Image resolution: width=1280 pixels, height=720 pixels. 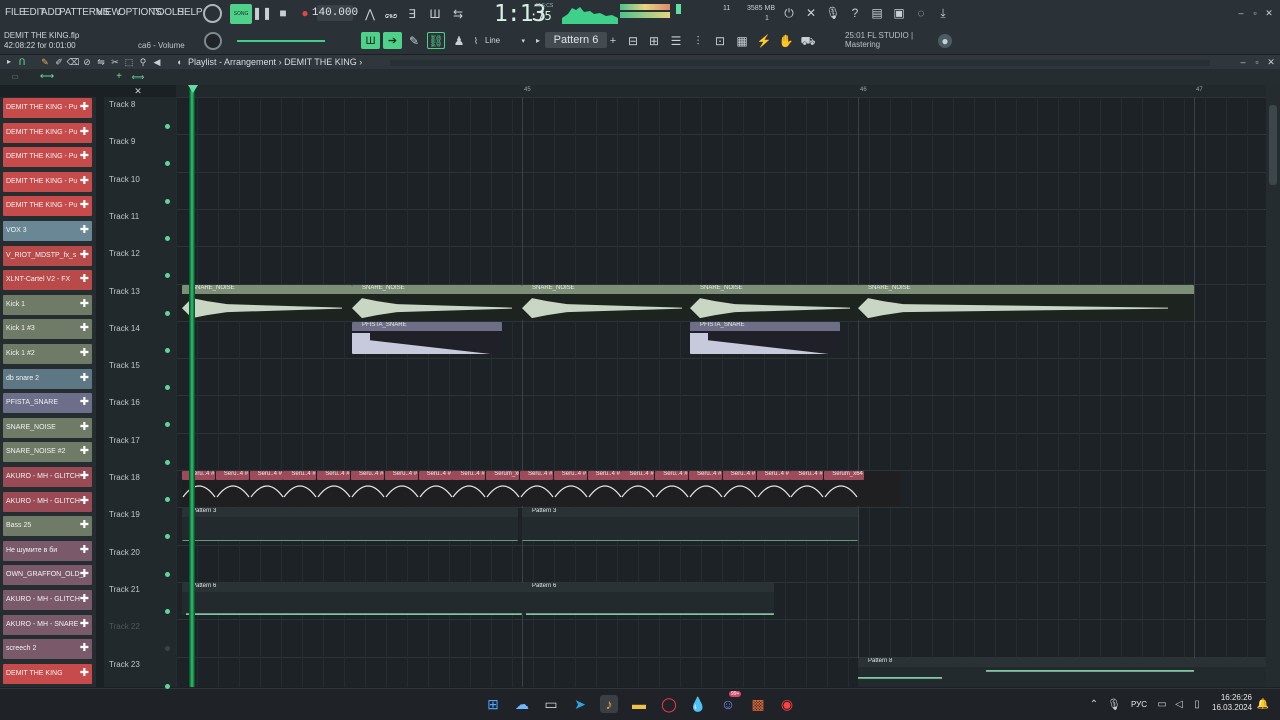 I want to click on track-name: Track 17, so click(x=124, y=440).